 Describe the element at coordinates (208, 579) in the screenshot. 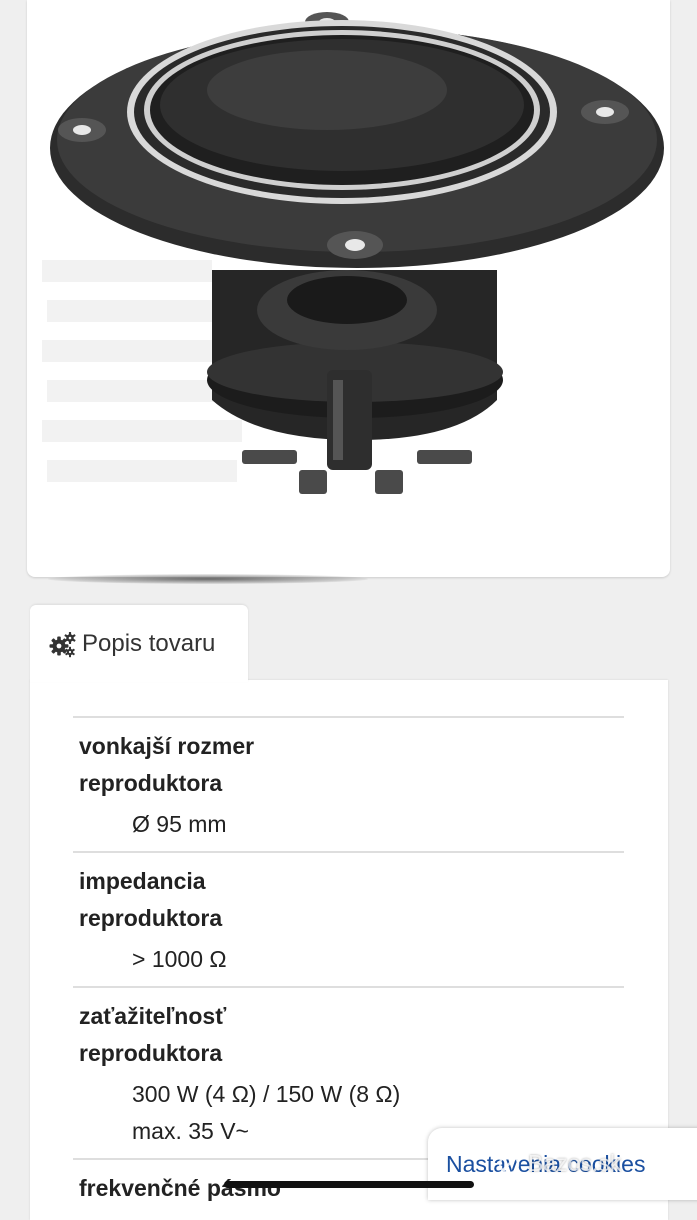

I see `card-shadow` at that location.